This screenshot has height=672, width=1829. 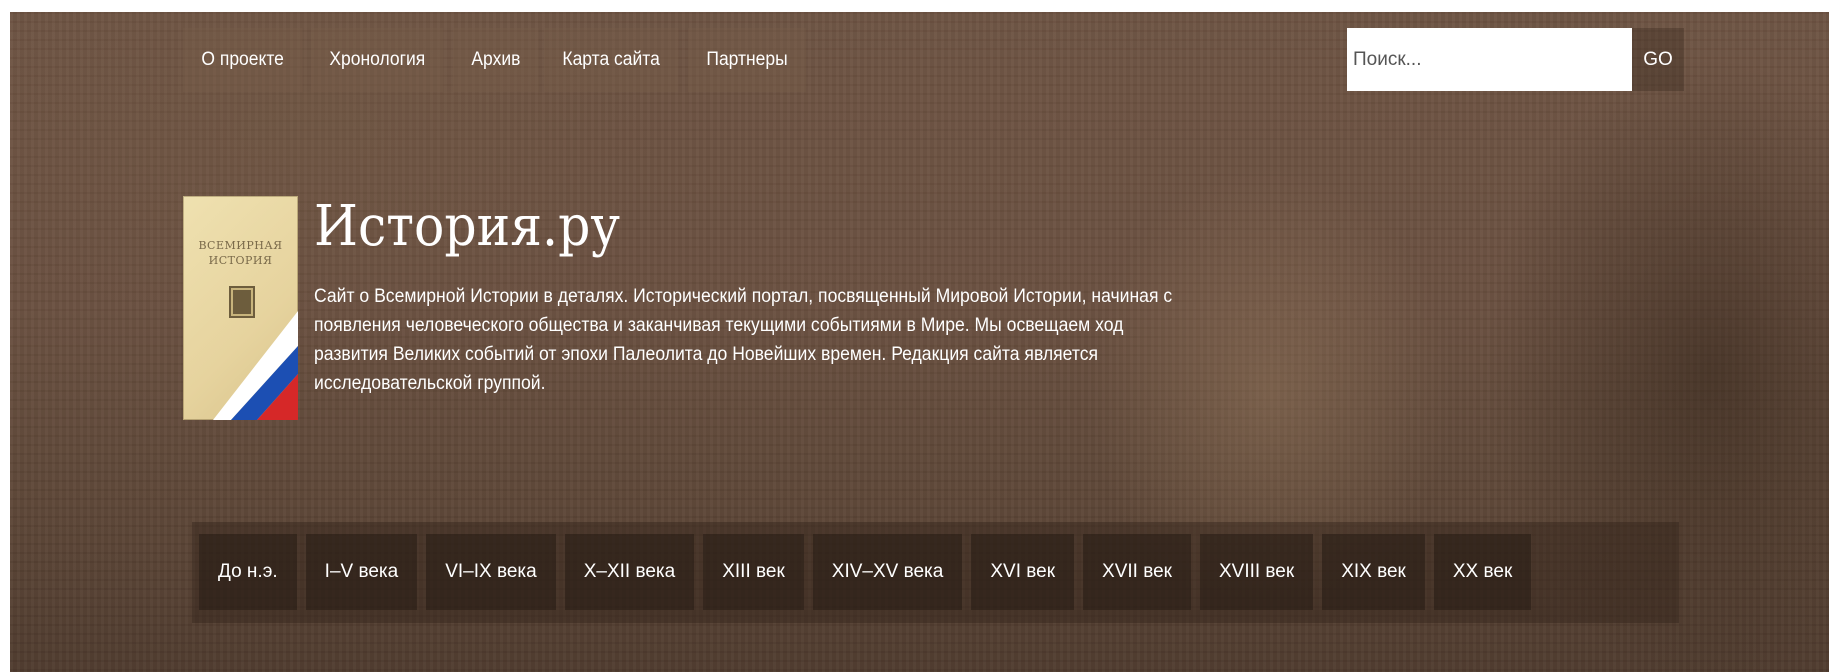 What do you see at coordinates (1658, 59) in the screenshot?
I see `search-go-button: GO` at bounding box center [1658, 59].